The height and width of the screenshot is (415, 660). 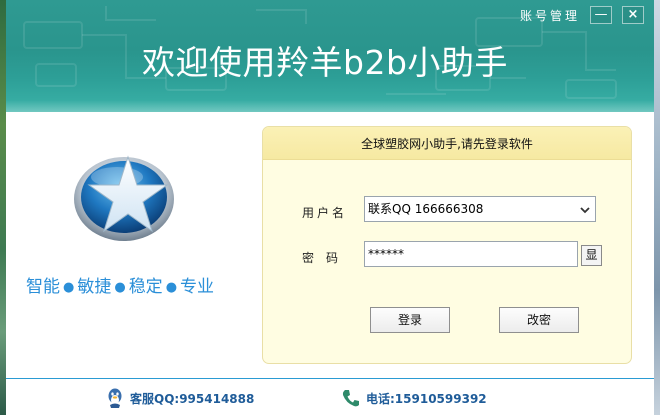 I want to click on star-logo-icon, so click(x=127, y=195).